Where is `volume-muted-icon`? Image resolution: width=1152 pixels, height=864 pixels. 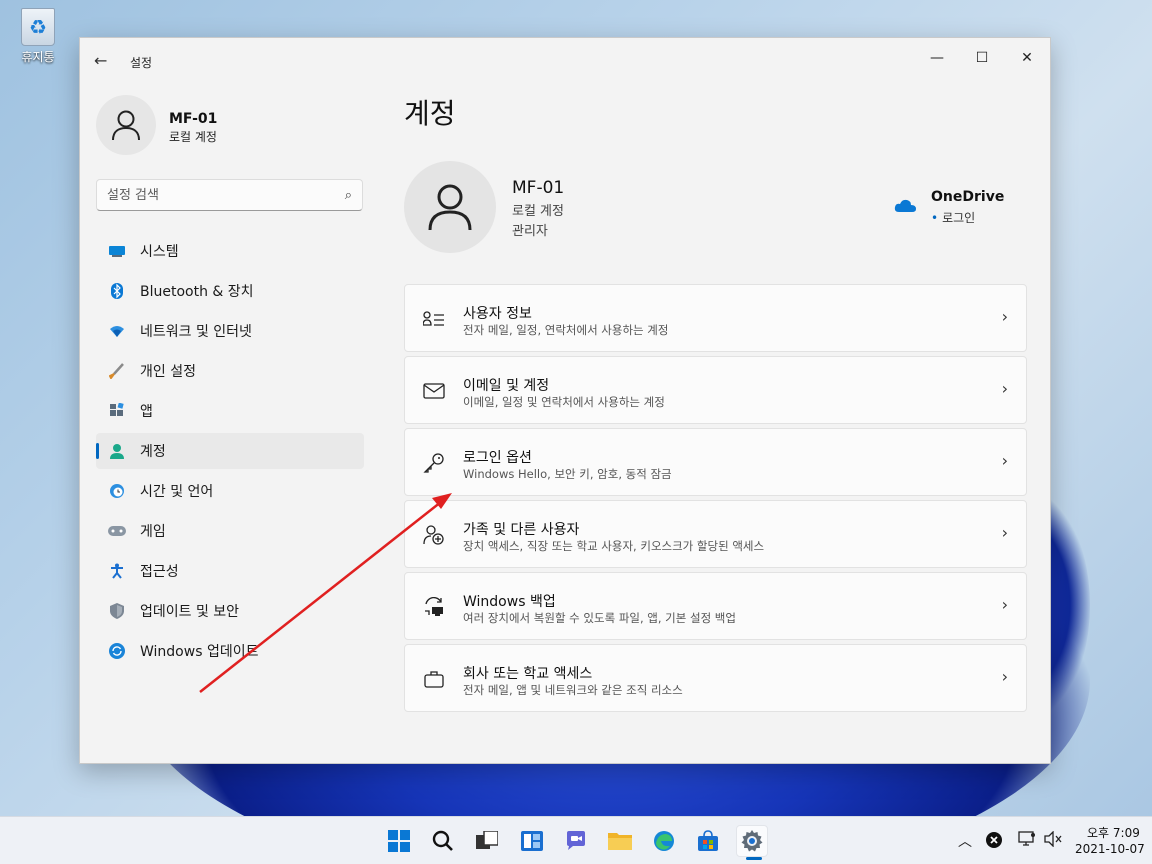
volume-muted-icon is located at coordinates (1053, 840).